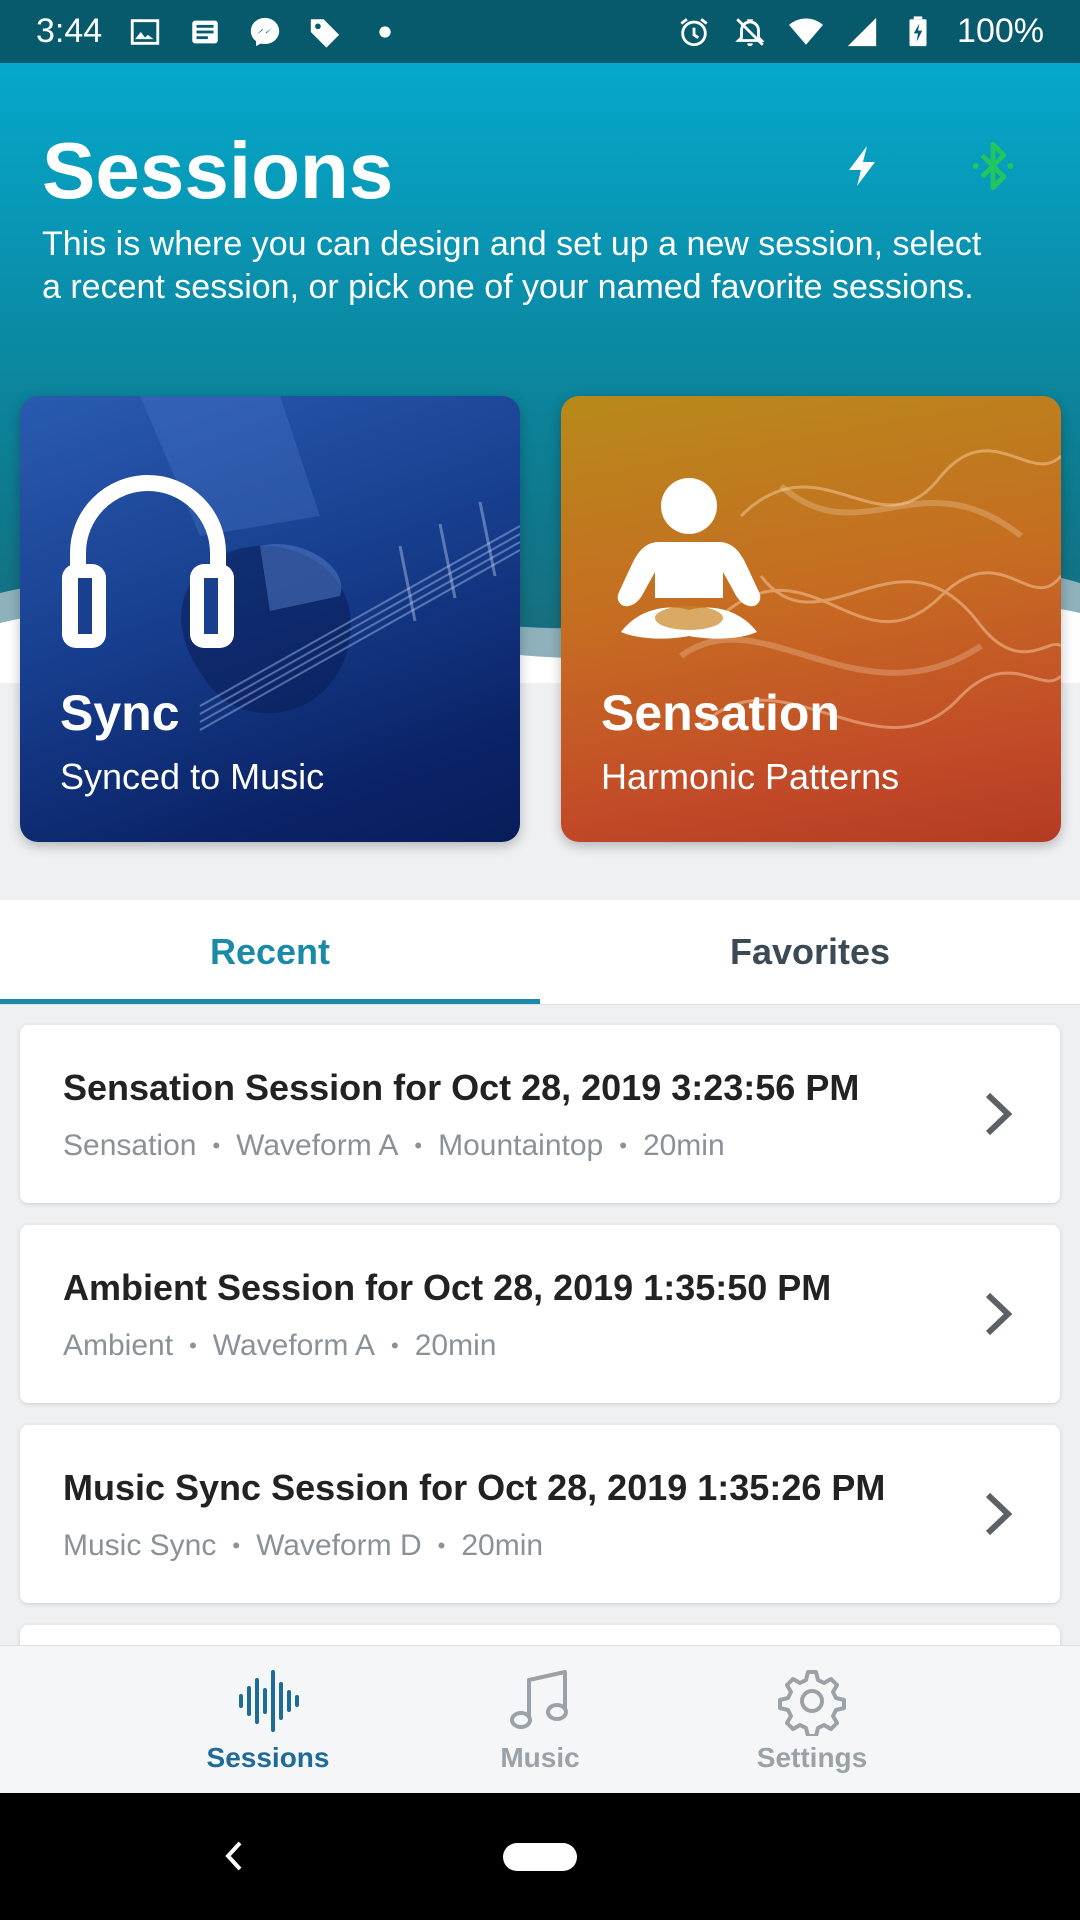 The image size is (1080, 1920). I want to click on battery-charging-icon, so click(918, 32).